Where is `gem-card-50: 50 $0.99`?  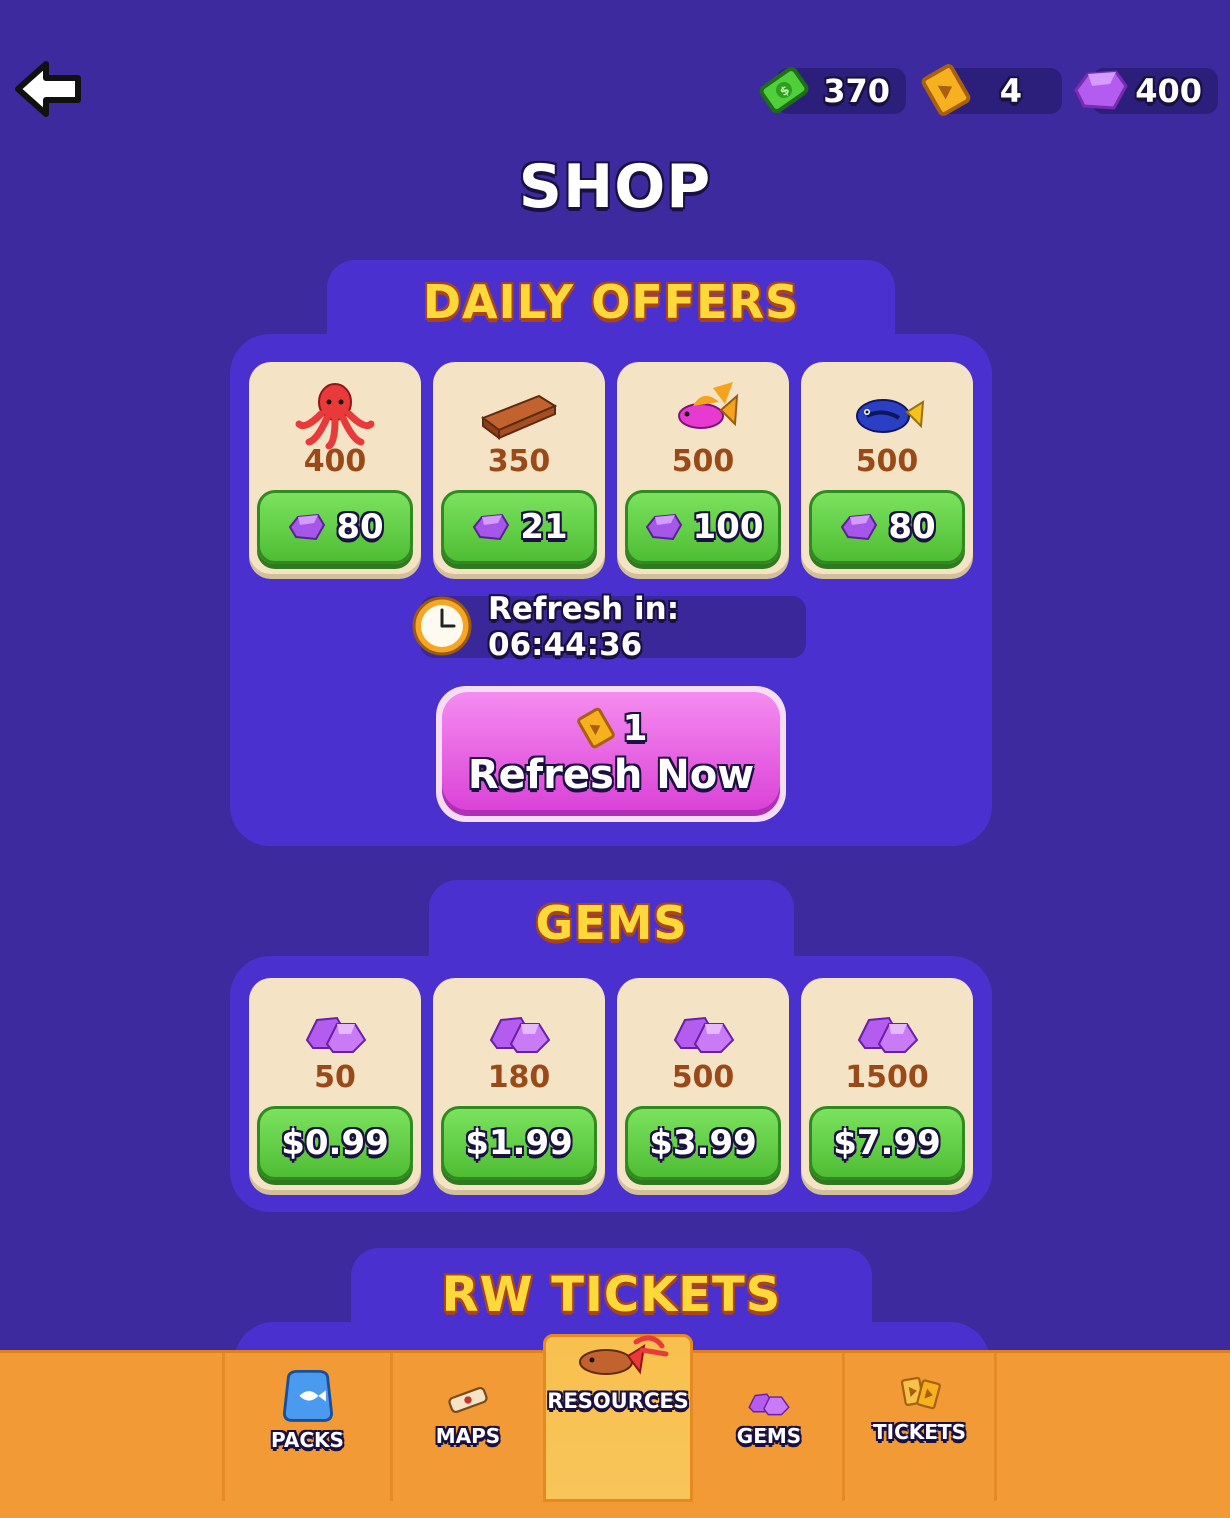
gem-card-50: 50 $0.99 is located at coordinates (335, 1084).